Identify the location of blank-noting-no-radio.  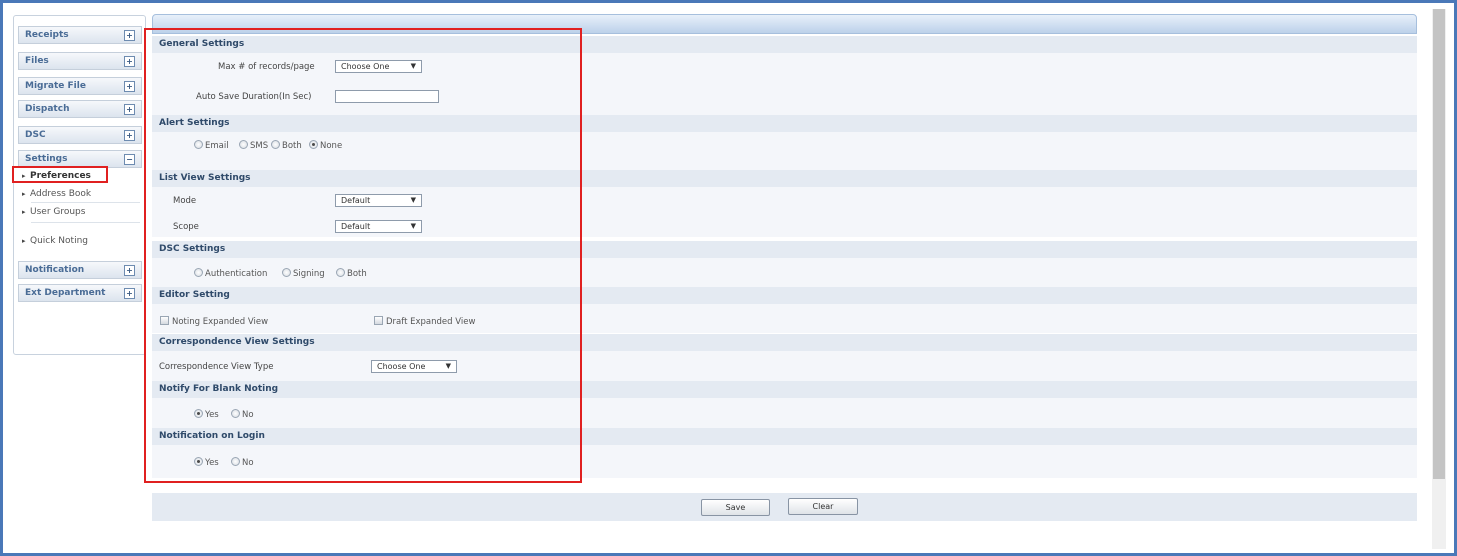
(235, 413).